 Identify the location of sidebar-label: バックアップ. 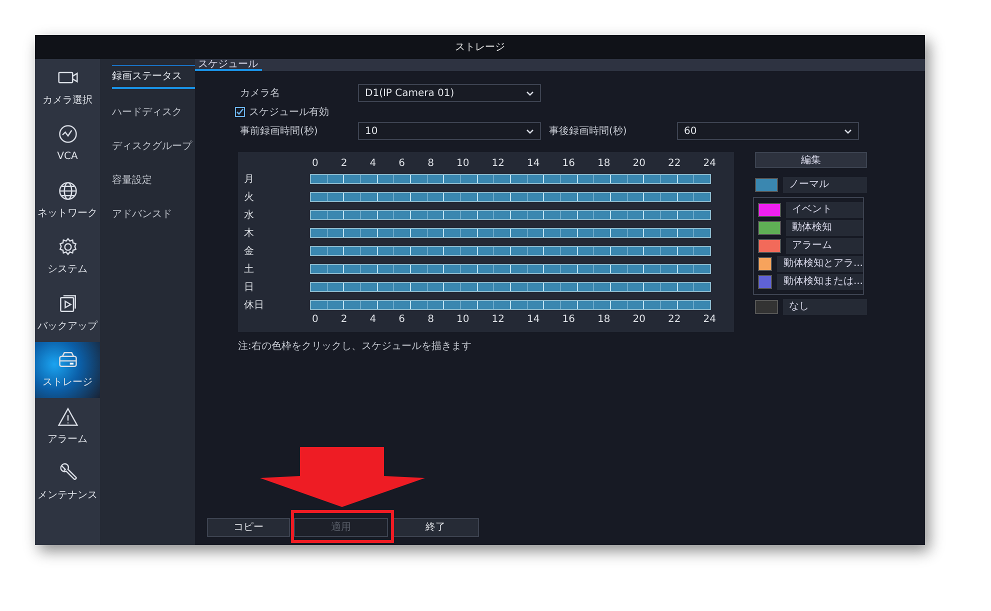
(68, 327).